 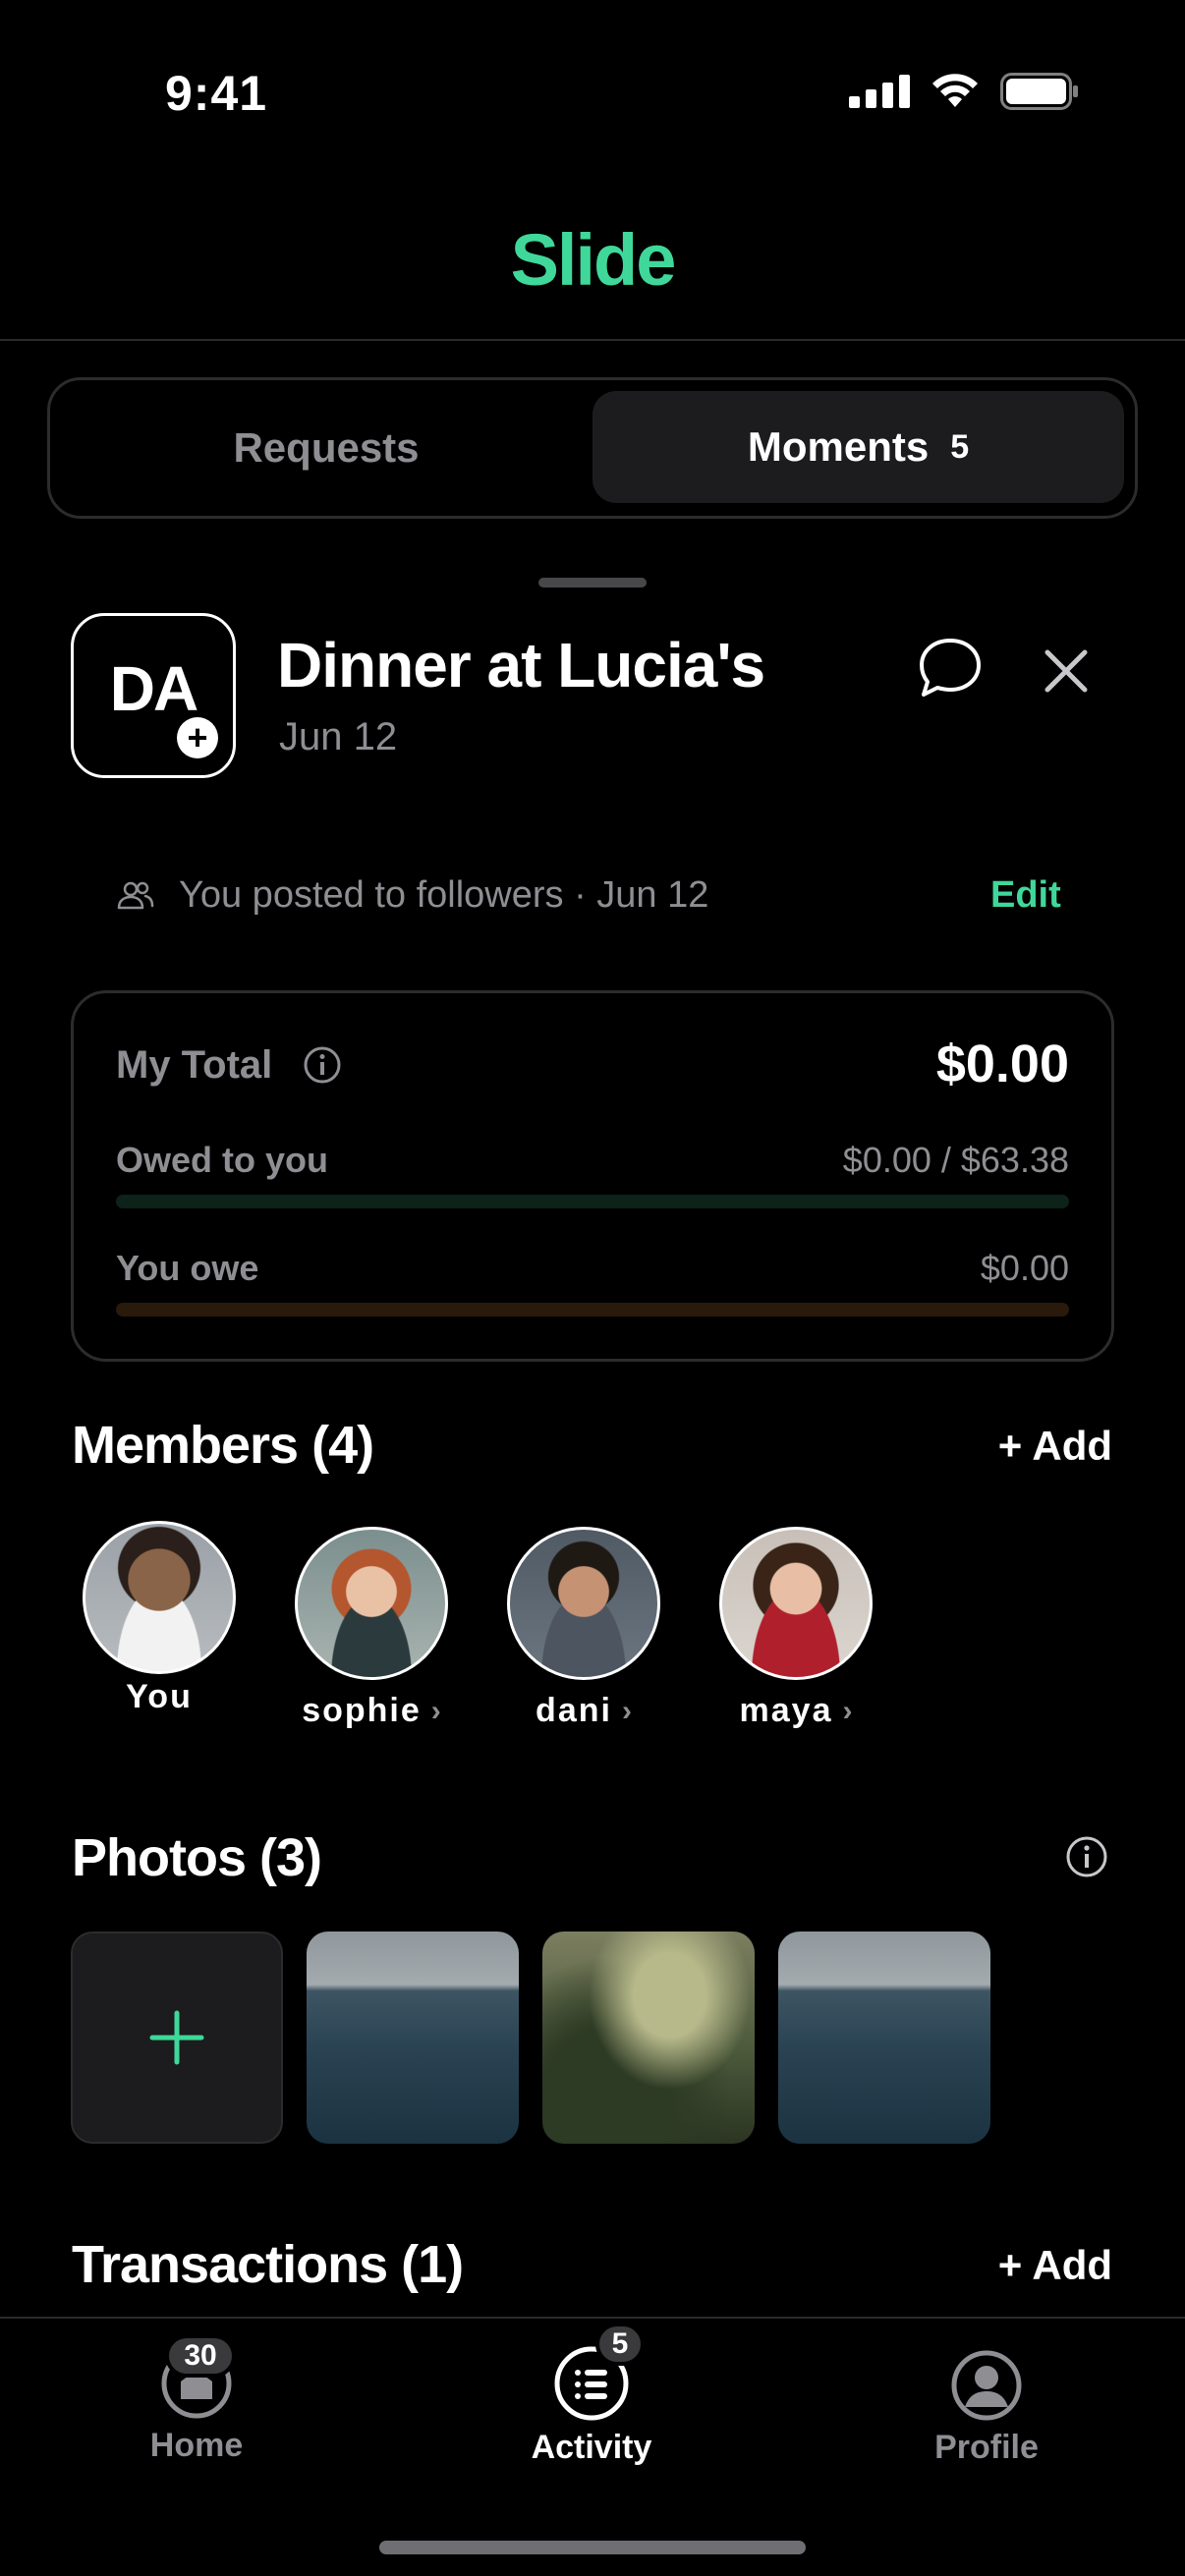 What do you see at coordinates (592, 2318) in the screenshot?
I see `tab-bar-divider` at bounding box center [592, 2318].